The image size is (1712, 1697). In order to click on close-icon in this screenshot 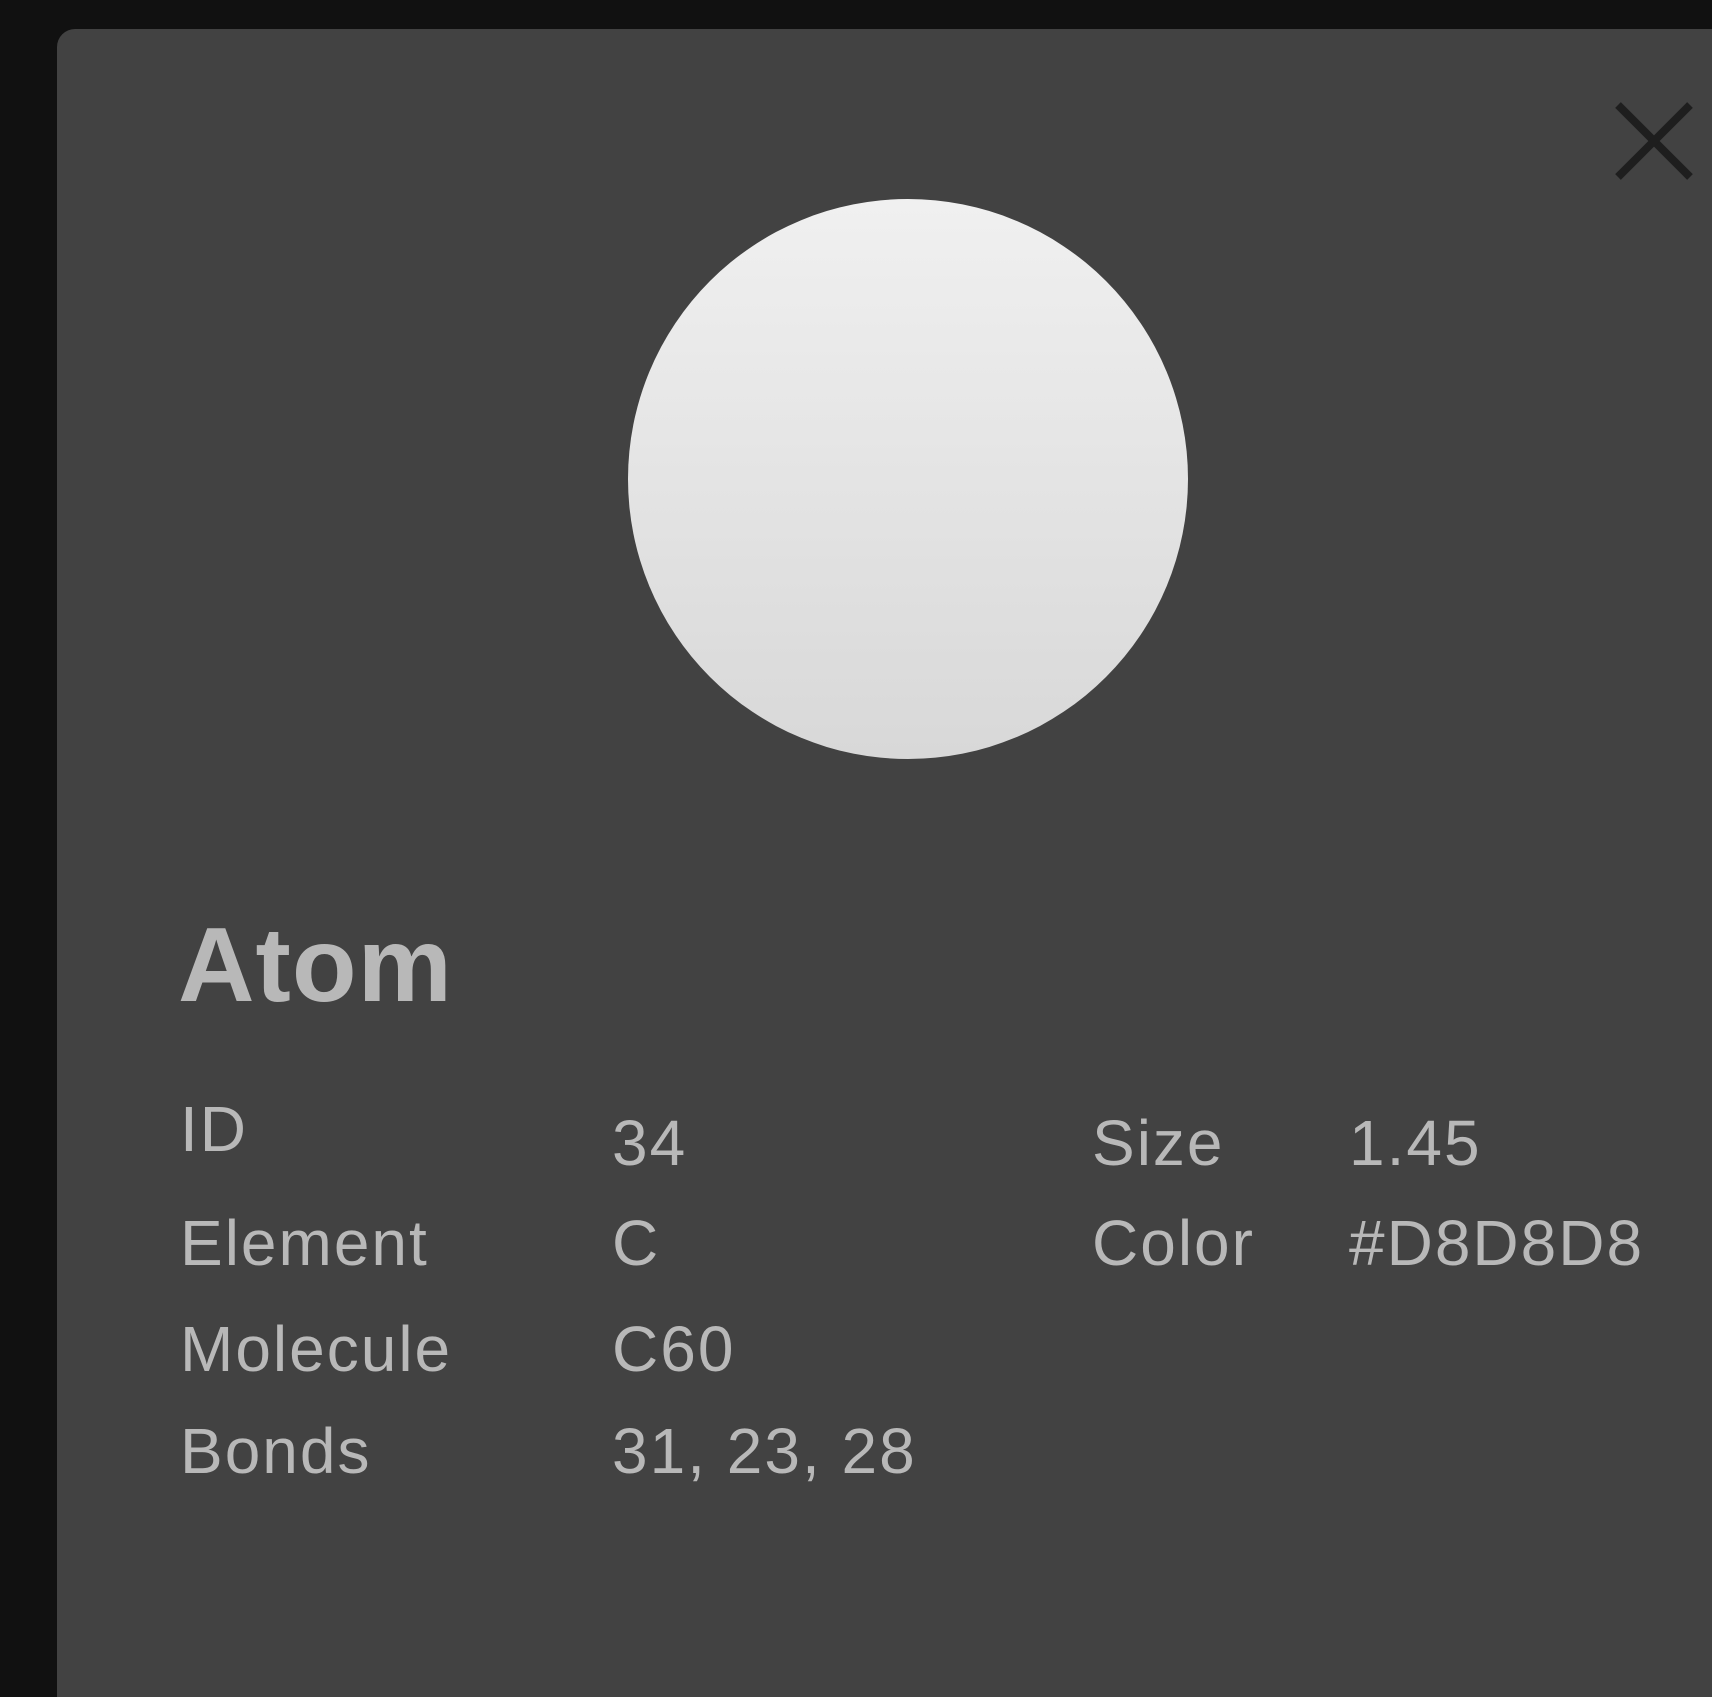, I will do `click(1654, 141)`.